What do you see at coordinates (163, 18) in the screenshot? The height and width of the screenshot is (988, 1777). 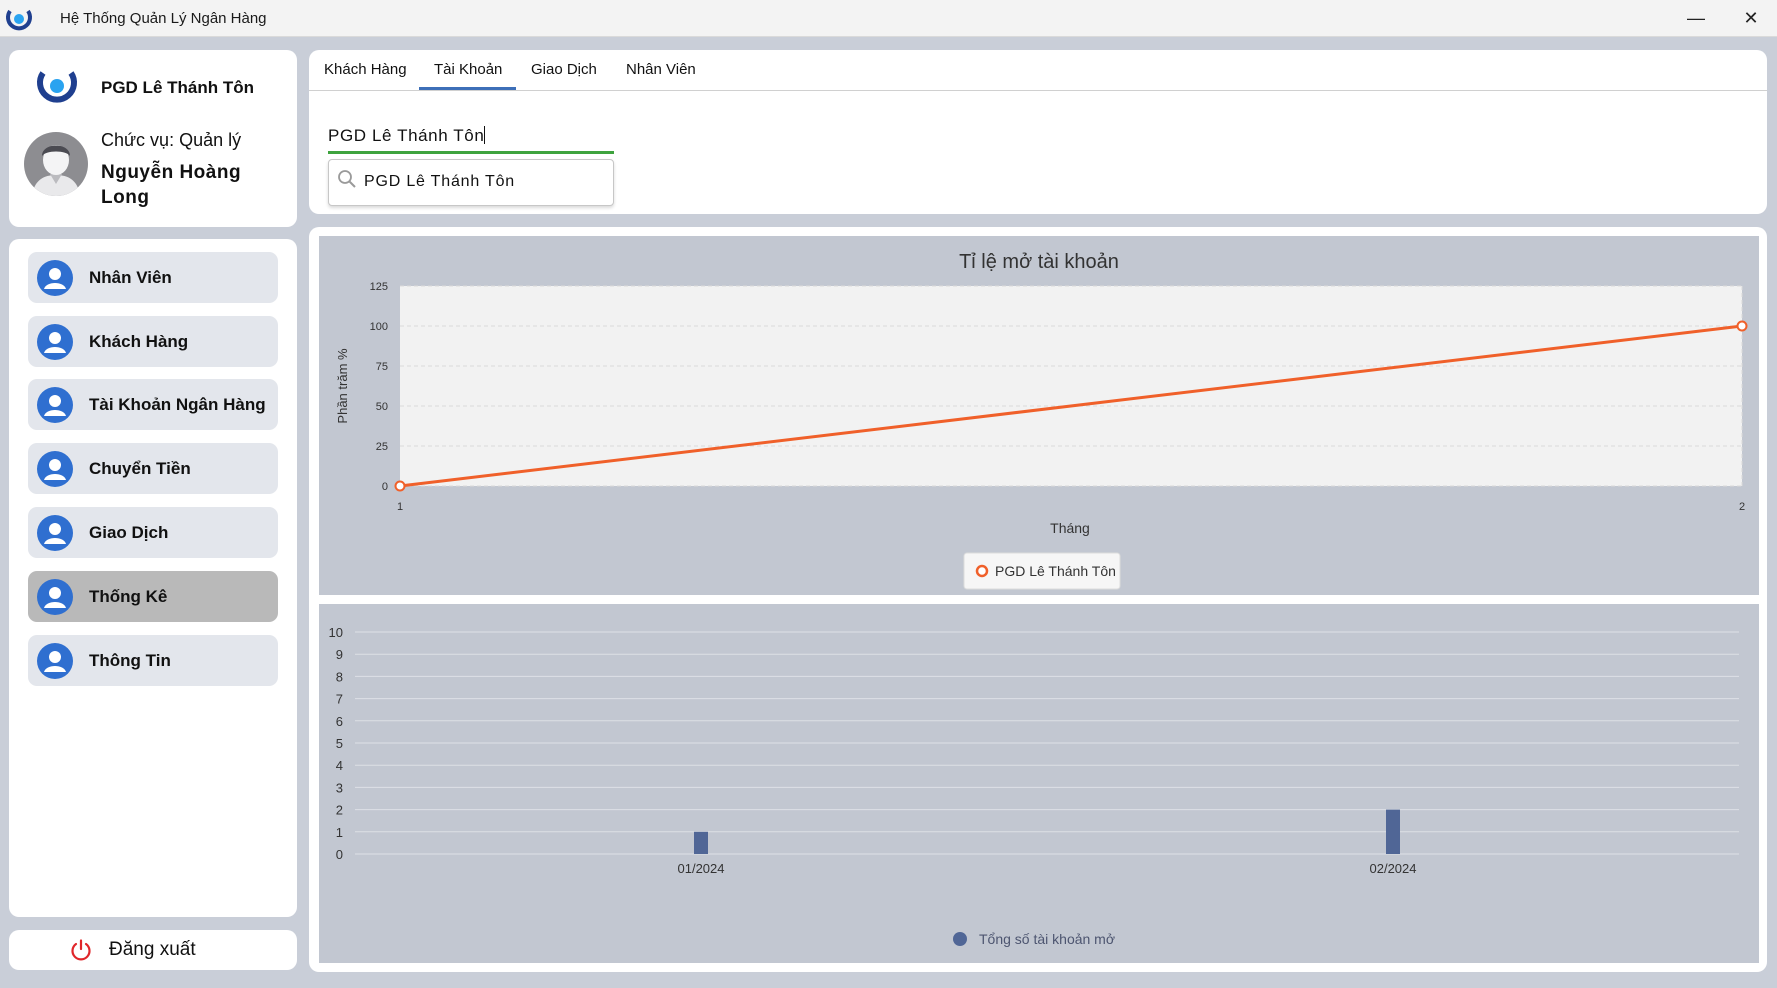 I see `window-title: Hệ Thống Quản Lý Ngân Hàng` at bounding box center [163, 18].